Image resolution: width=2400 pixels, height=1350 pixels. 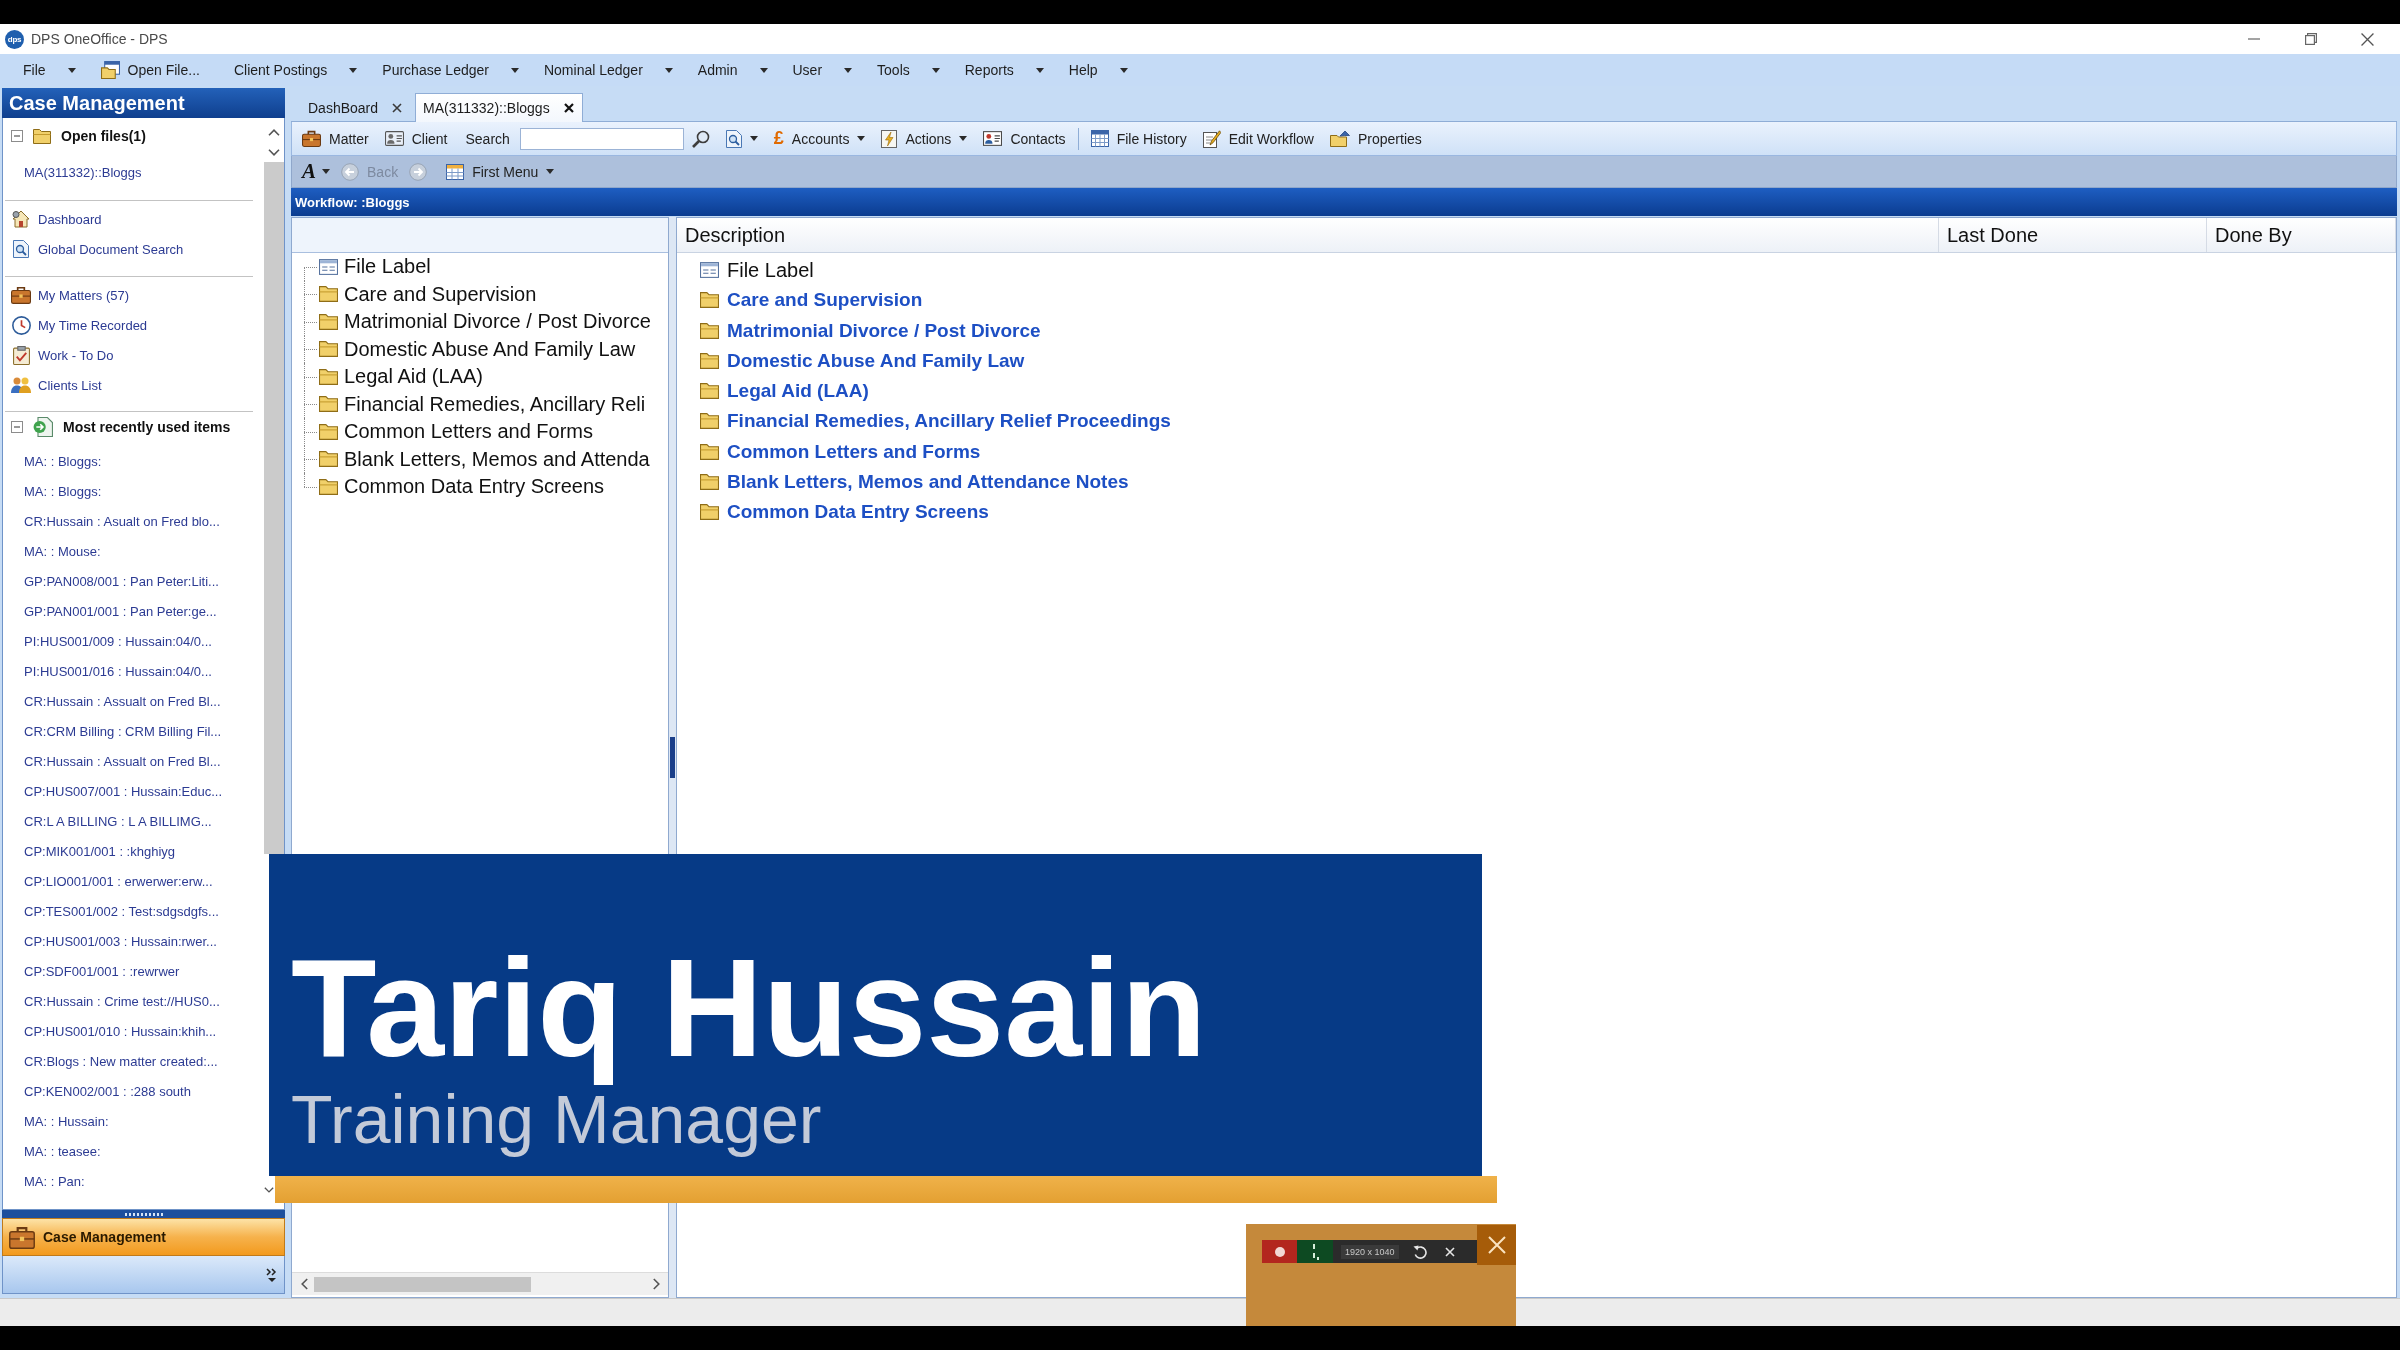 I want to click on column-header: Description, so click(x=1308, y=235).